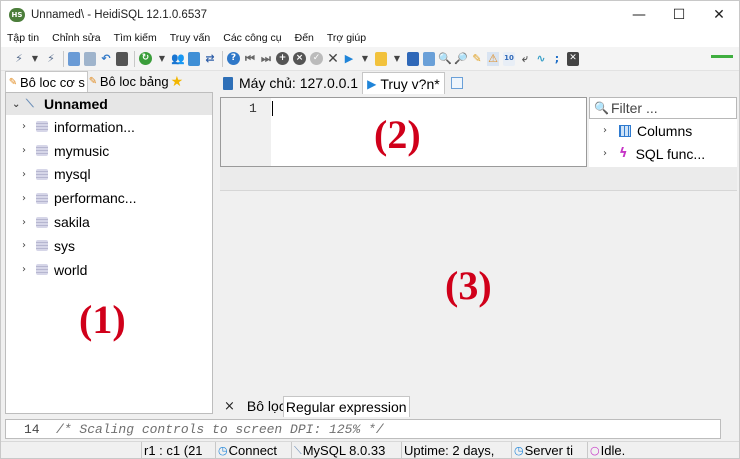 The height and width of the screenshot is (459, 740). Describe the element at coordinates (128, 81) in the screenshot. I see `tab-table-filter: ✎ Bô loc bảng` at that location.